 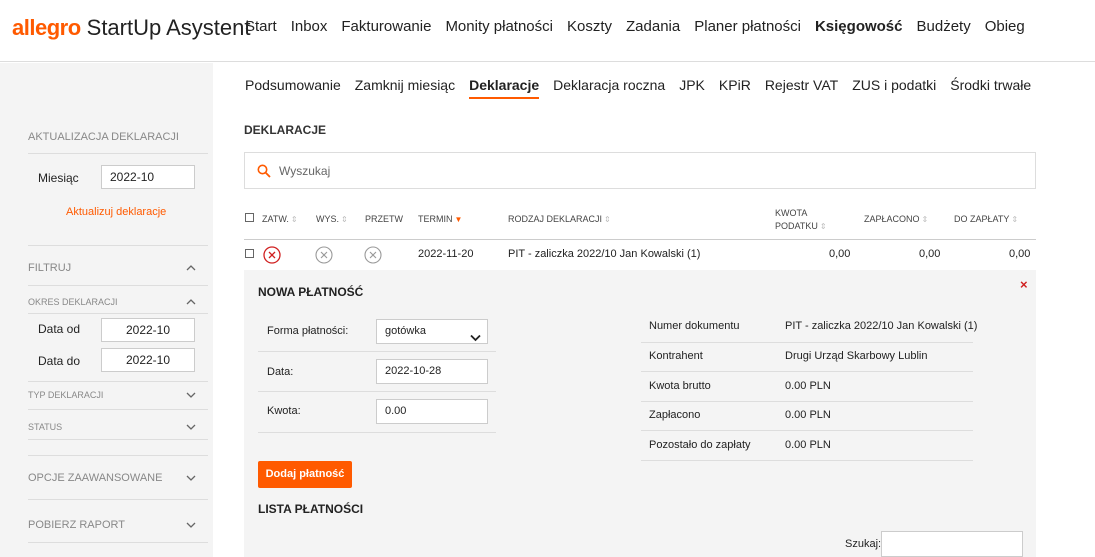 What do you see at coordinates (504, 88) in the screenshot?
I see `tab-deklaracje: Deklaracje` at bounding box center [504, 88].